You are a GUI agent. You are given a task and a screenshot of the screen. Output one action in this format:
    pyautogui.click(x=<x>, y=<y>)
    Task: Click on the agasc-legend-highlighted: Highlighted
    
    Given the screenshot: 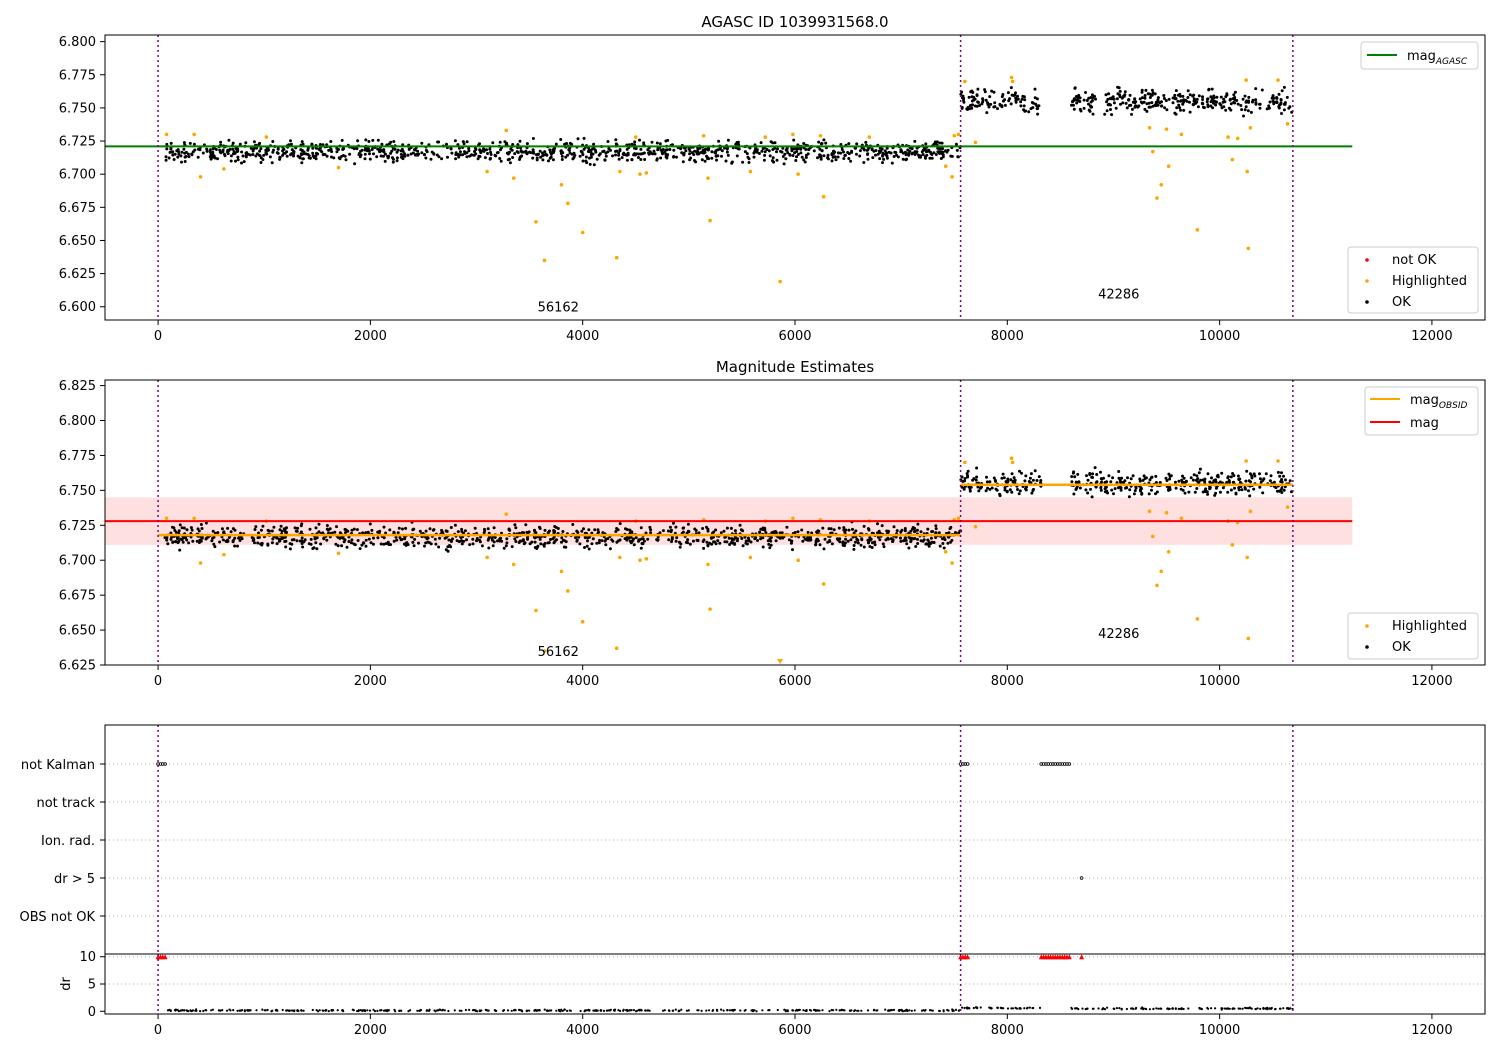 What is the action you would take?
    pyautogui.click(x=1429, y=281)
    